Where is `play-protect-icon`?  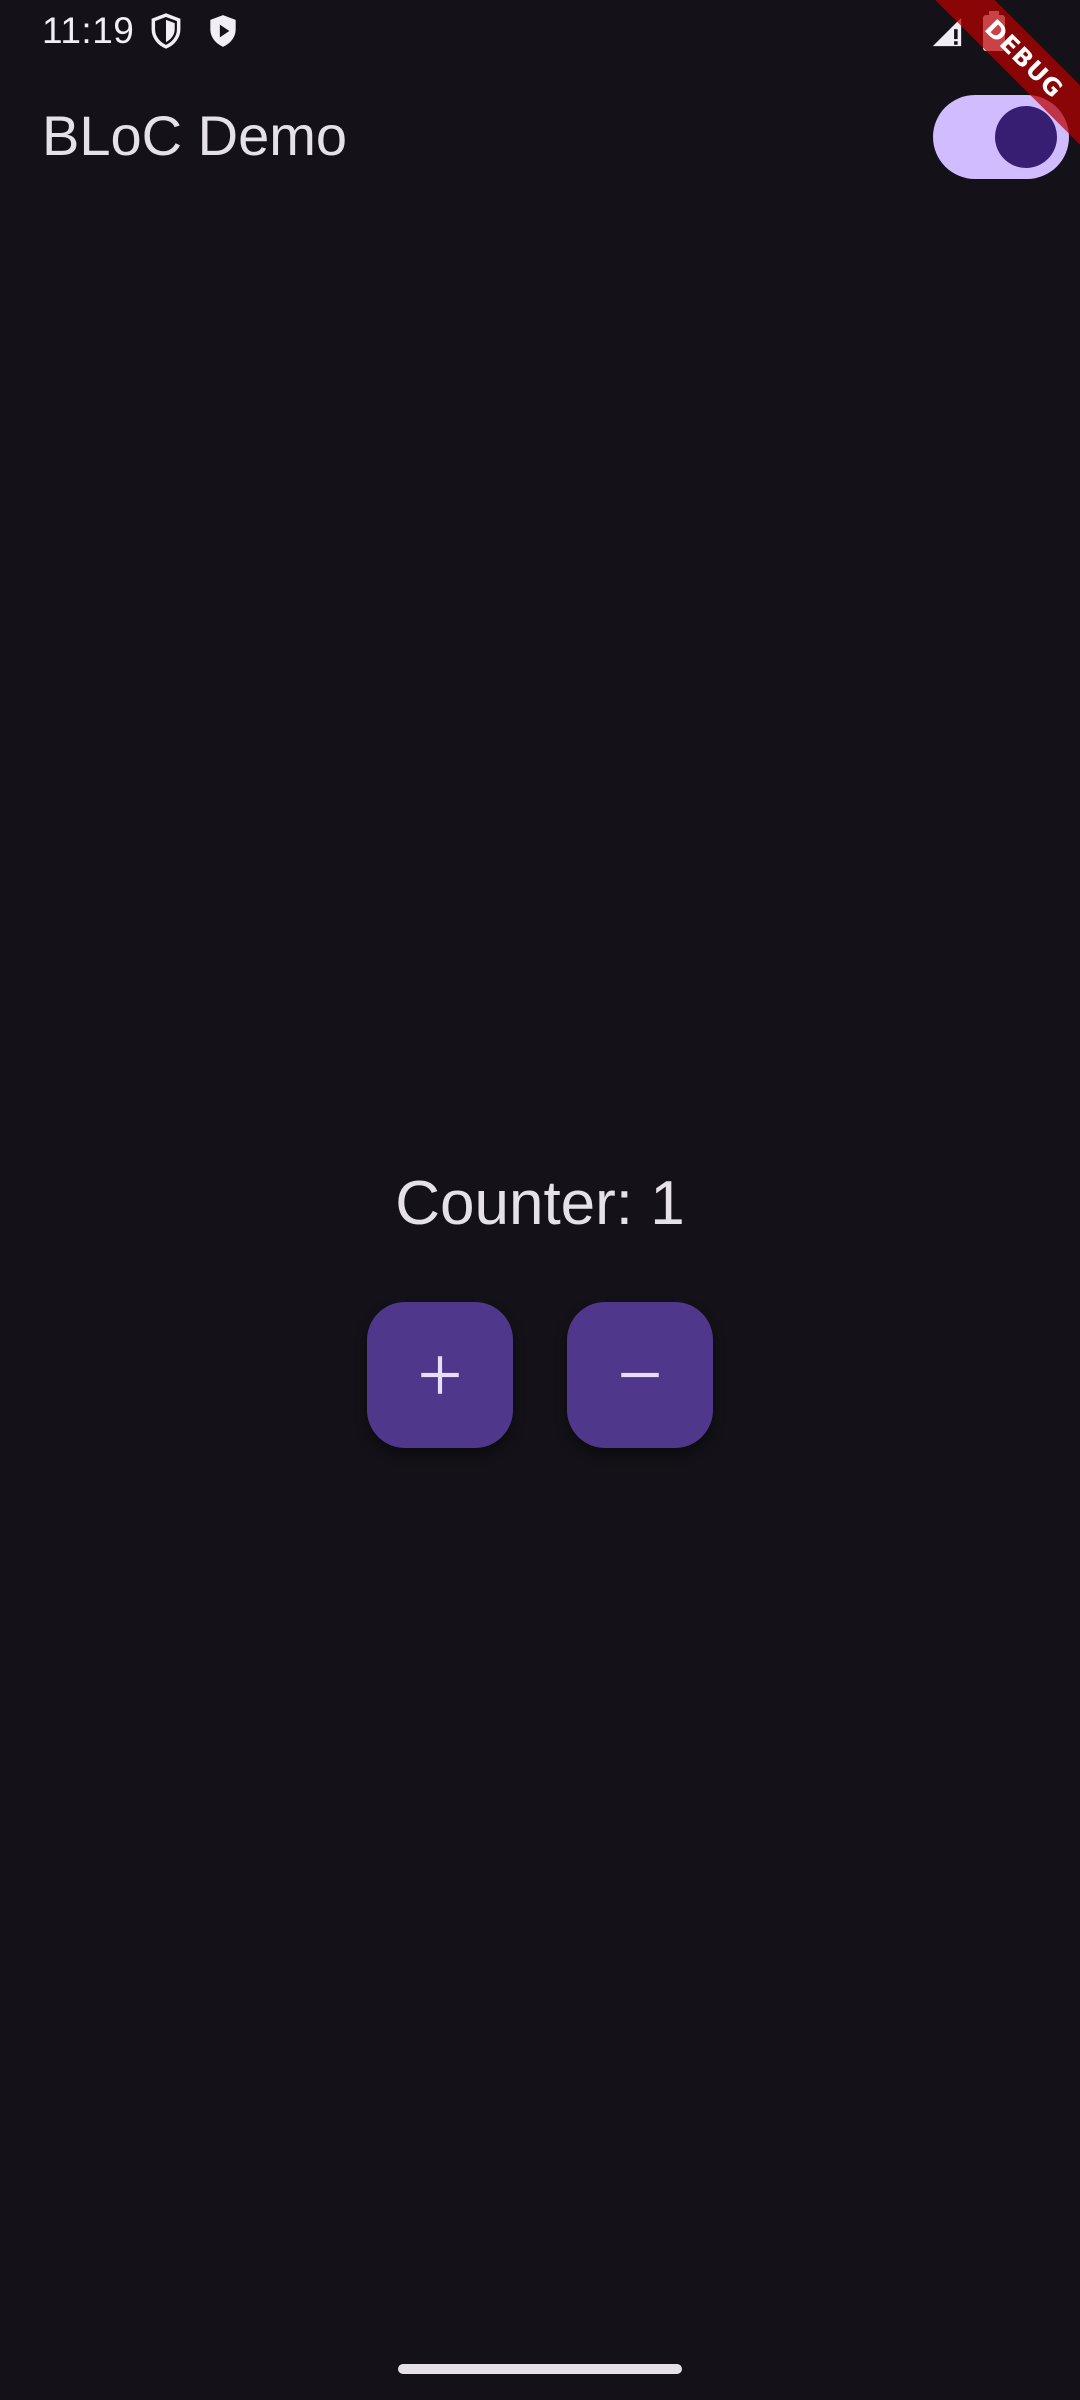 play-protect-icon is located at coordinates (223, 31).